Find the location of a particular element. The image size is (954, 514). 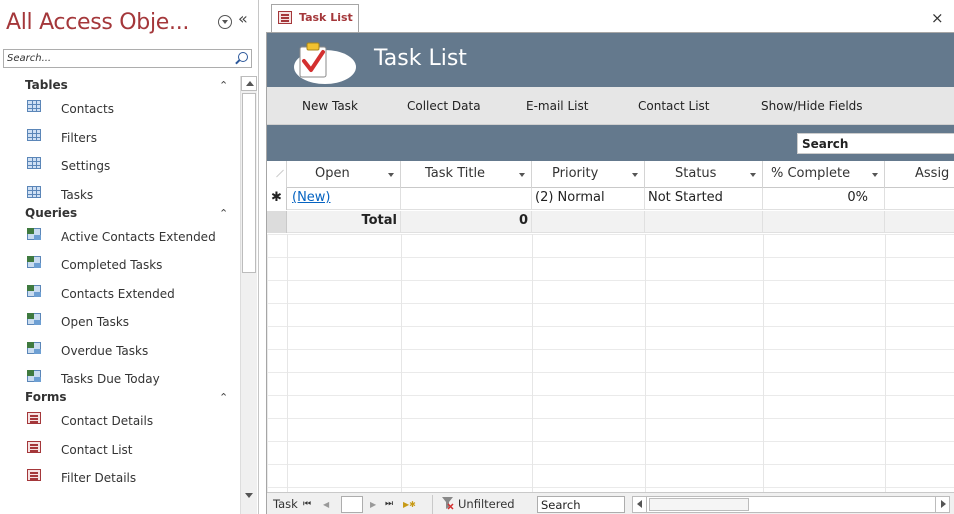

collect-data-button: Collect Data is located at coordinates (444, 106).